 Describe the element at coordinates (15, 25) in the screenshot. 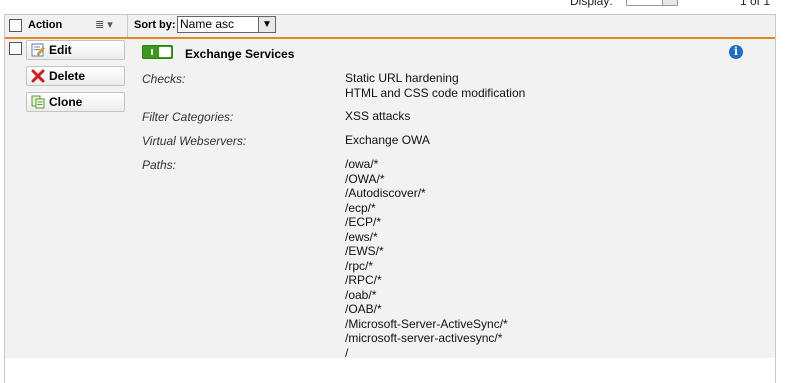

I see `select-all-checkbox` at that location.